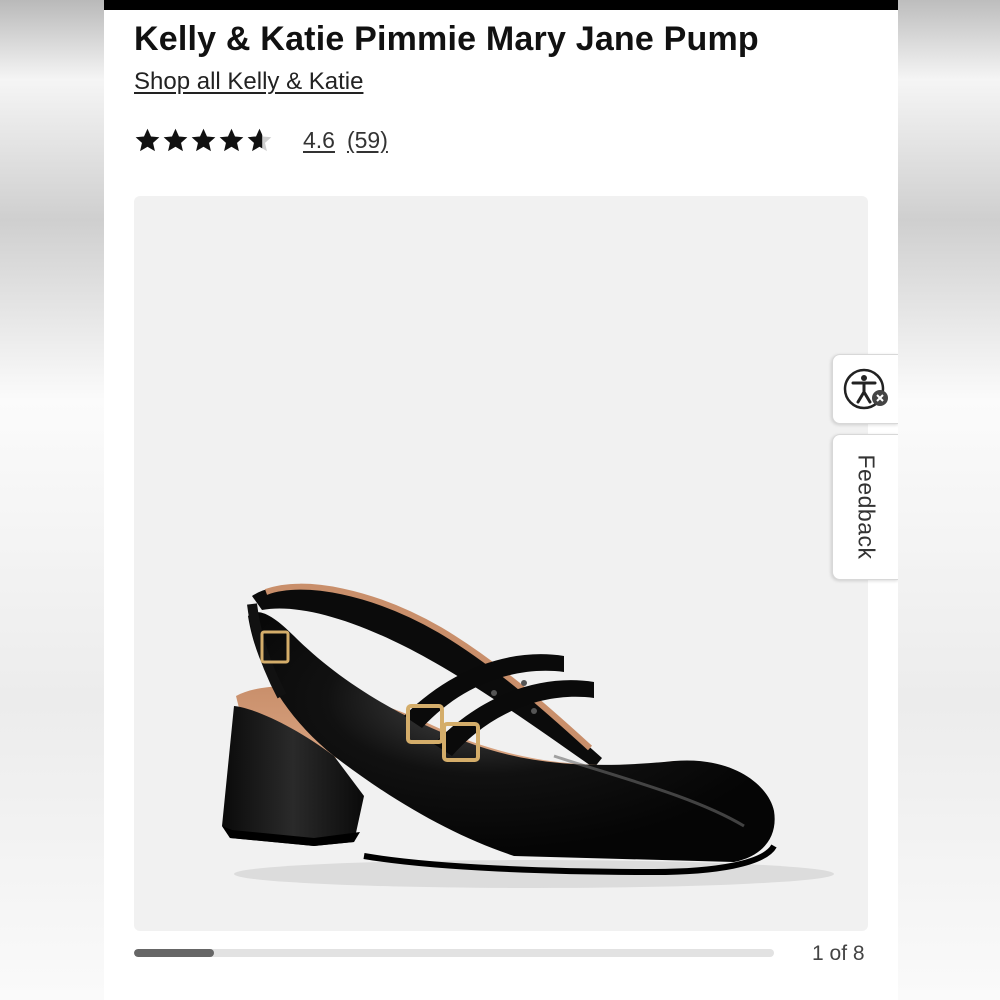 The width and height of the screenshot is (1000, 1000). I want to click on gallery-counter: 1 of 8, so click(838, 953).